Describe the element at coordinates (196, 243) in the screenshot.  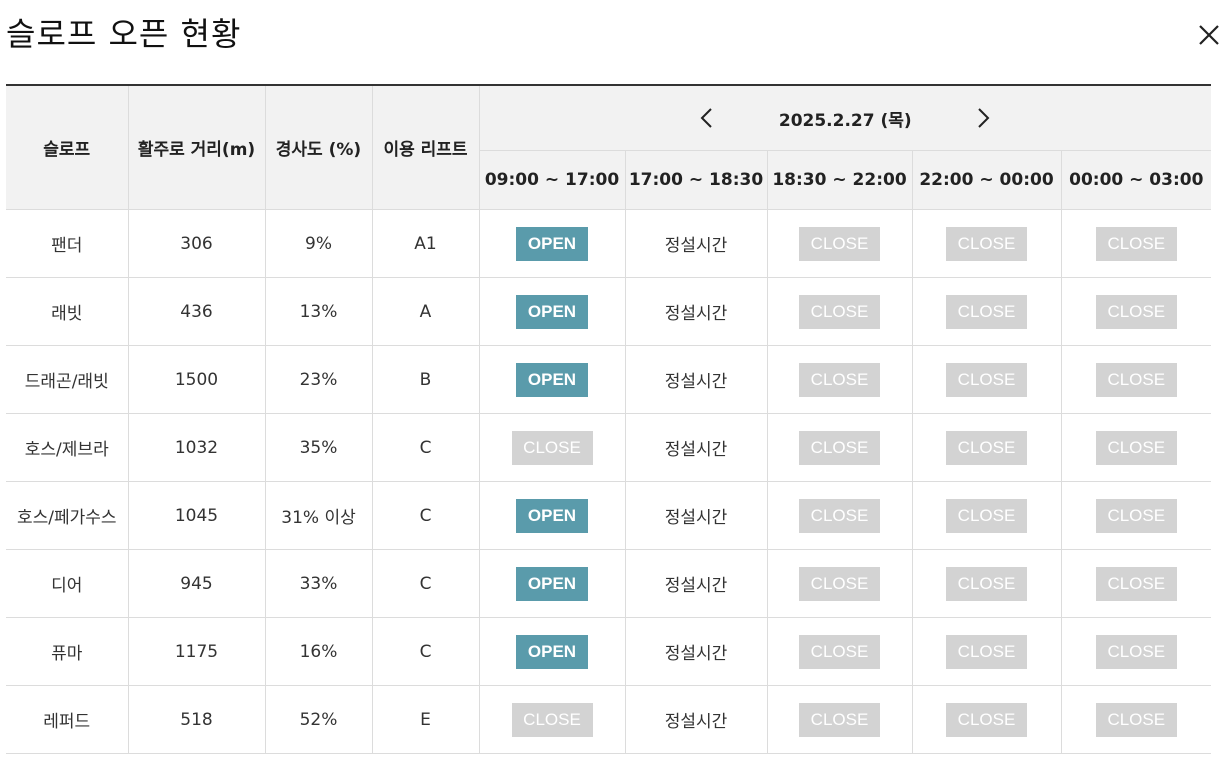
I see `cell-length: 306` at that location.